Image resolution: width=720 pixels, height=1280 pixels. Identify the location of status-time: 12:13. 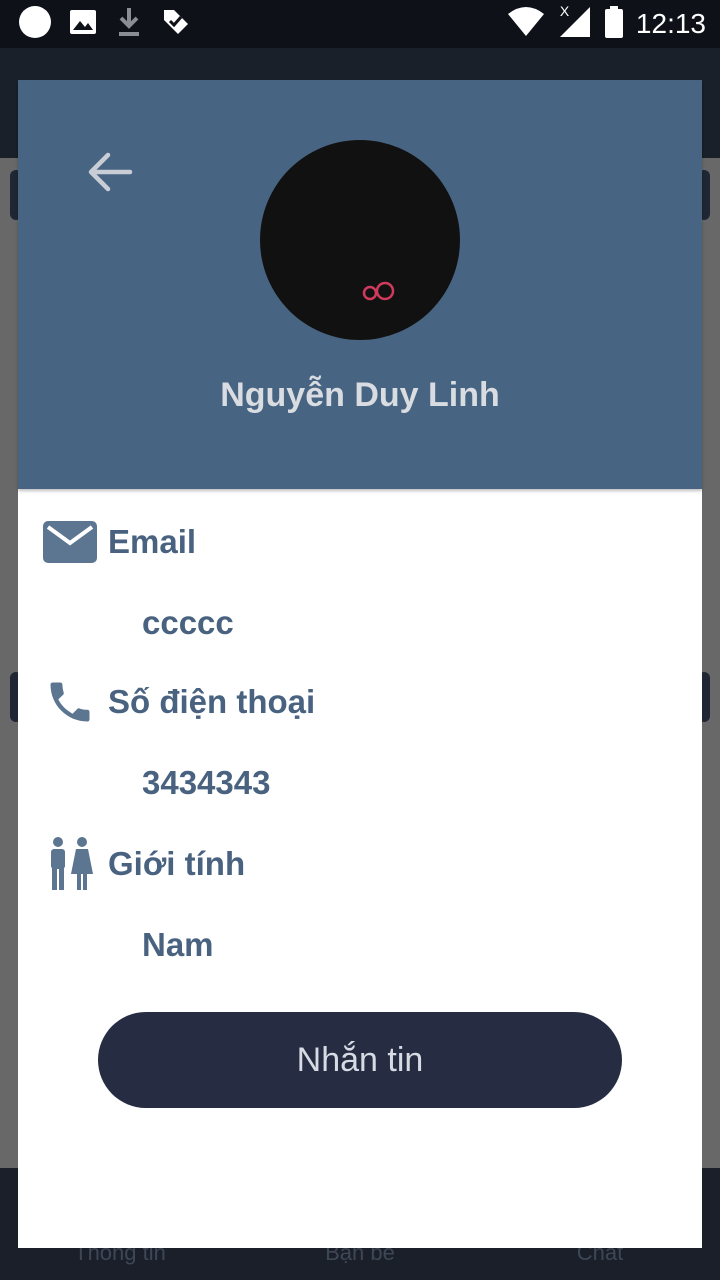
(670, 23).